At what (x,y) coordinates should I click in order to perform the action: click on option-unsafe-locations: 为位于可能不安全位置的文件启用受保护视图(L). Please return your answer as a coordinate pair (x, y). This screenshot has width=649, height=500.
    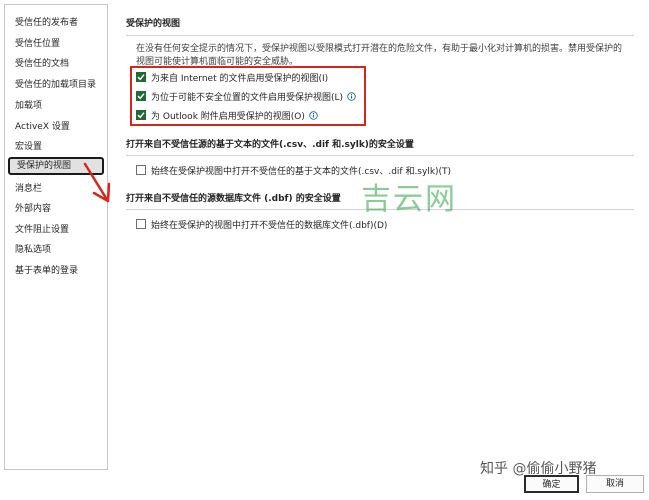
    Looking at the image, I should click on (246, 96).